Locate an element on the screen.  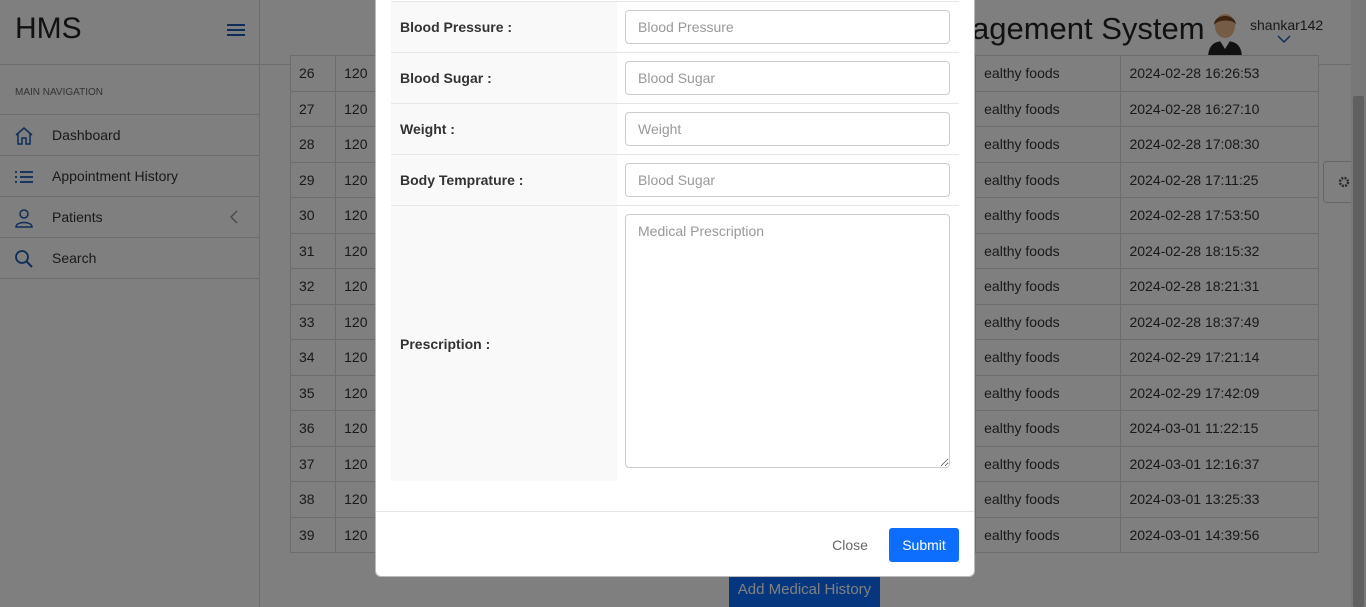
prescription-label: Prescription : is located at coordinates (504, 343).